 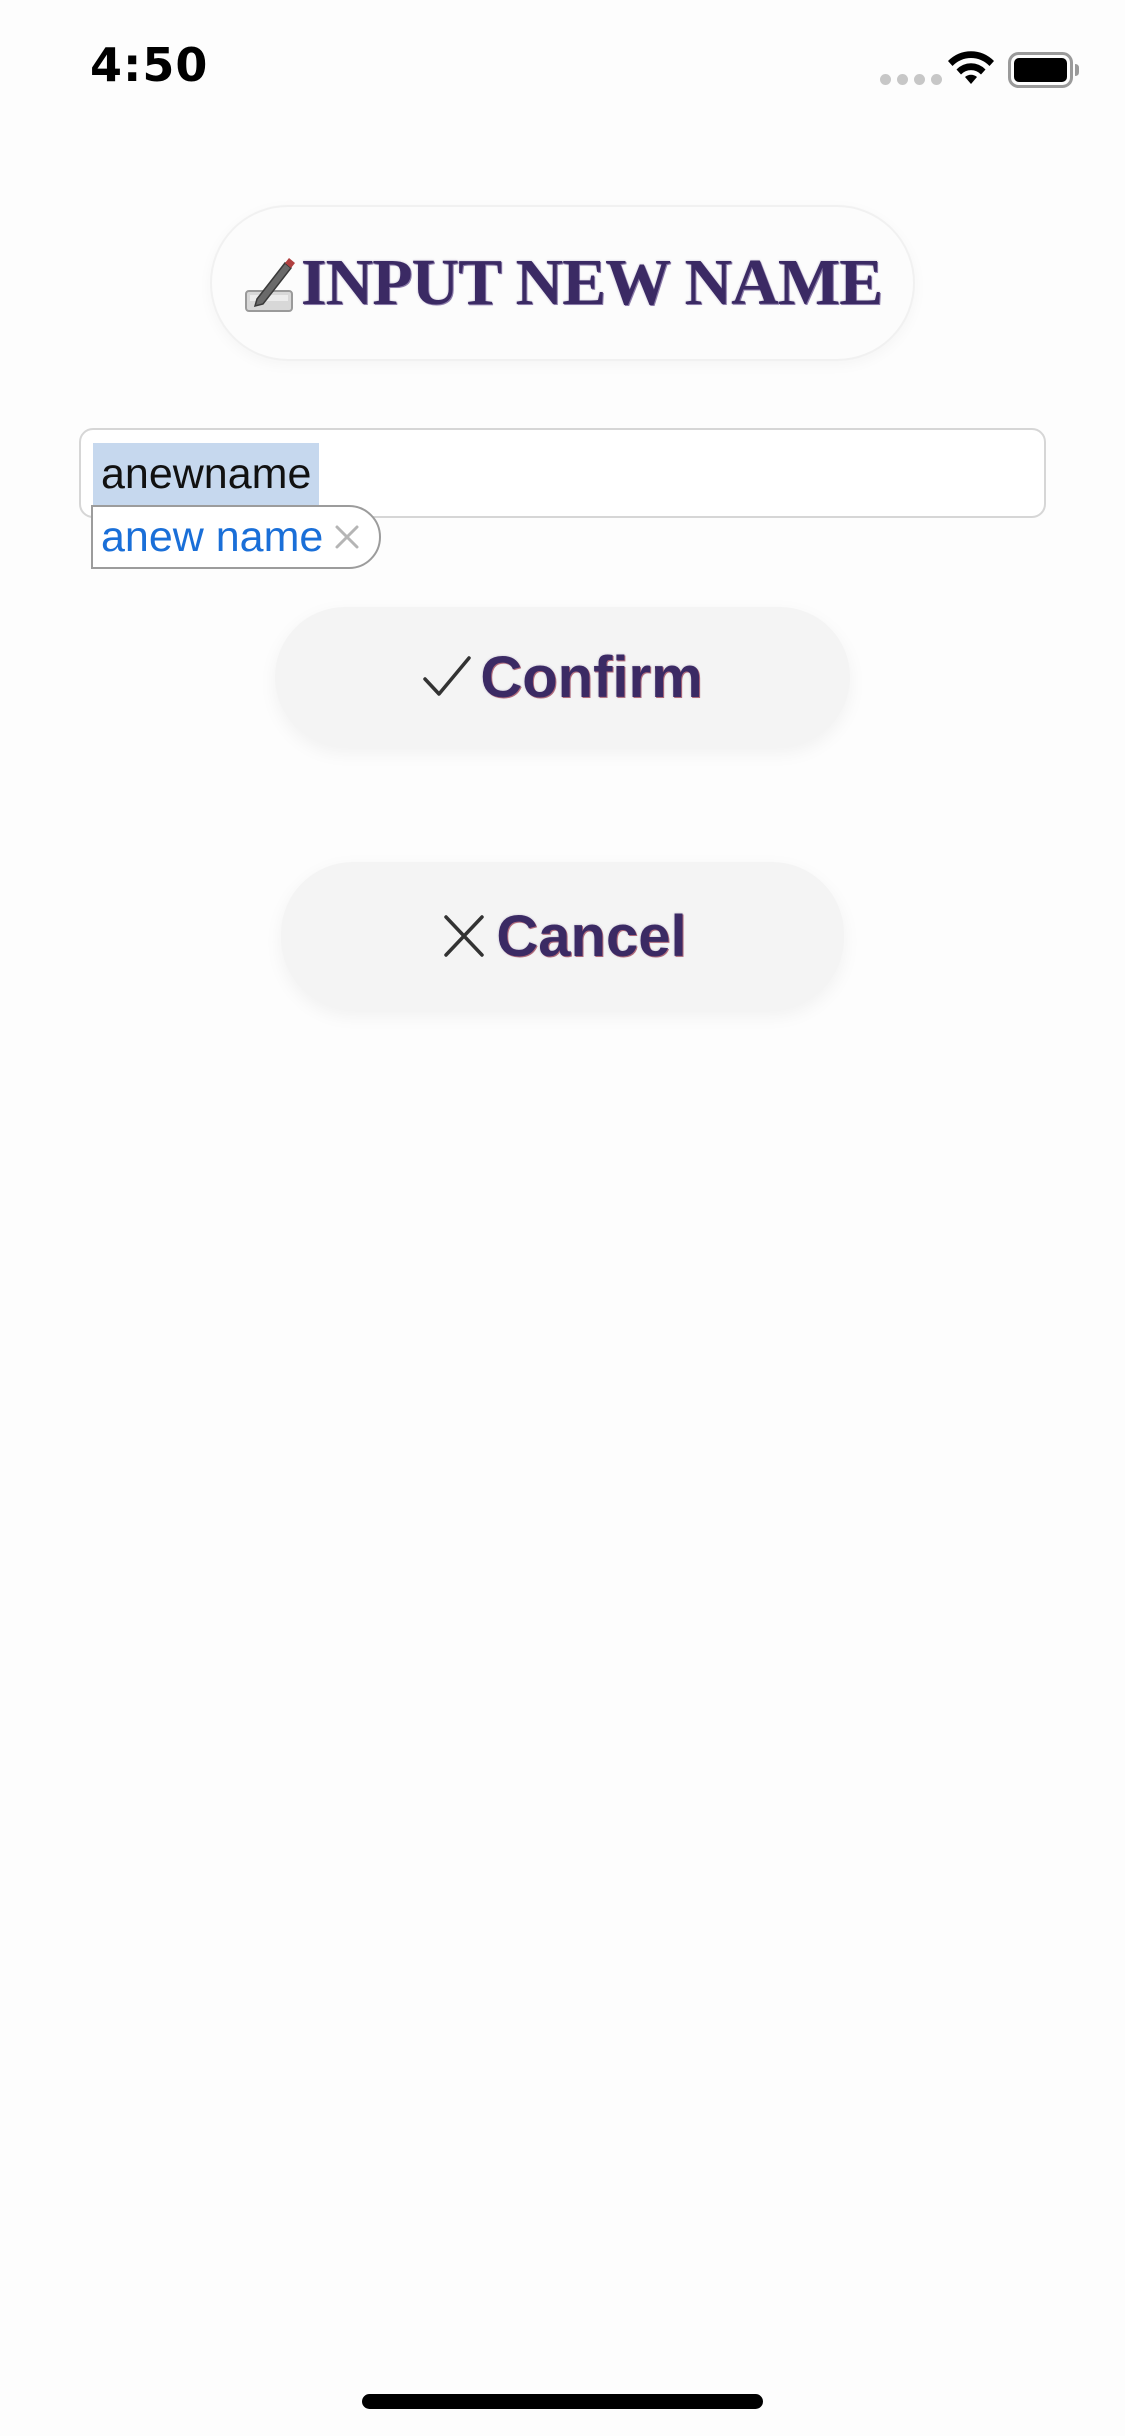 I want to click on checkmark-icon, so click(x=447, y=676).